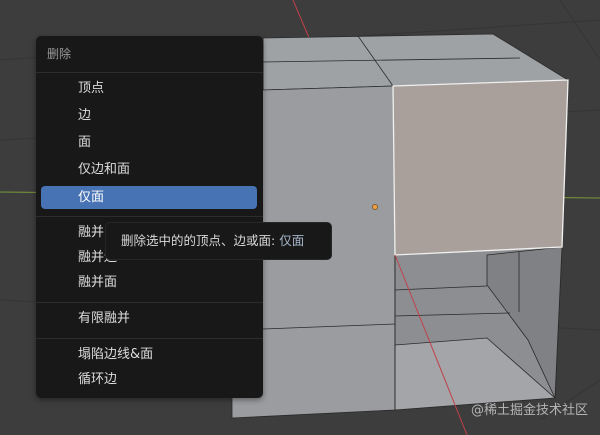 This screenshot has height=435, width=600. What do you see at coordinates (529, 410) in the screenshot?
I see `watermark: @稀土掘金技术社区` at bounding box center [529, 410].